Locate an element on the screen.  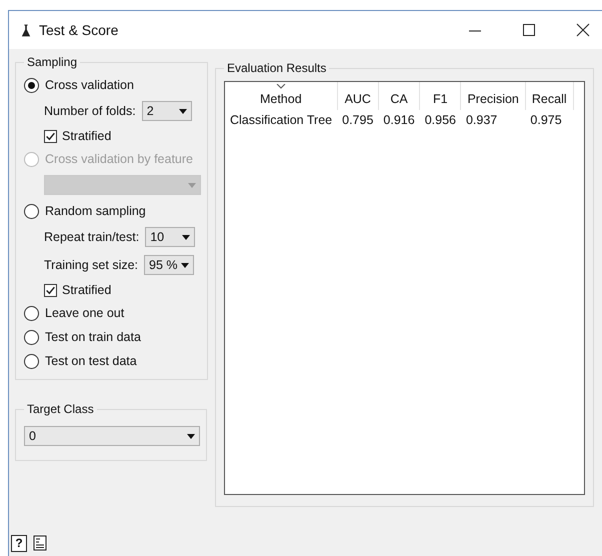
field-label: Training set size: is located at coordinates (91, 265).